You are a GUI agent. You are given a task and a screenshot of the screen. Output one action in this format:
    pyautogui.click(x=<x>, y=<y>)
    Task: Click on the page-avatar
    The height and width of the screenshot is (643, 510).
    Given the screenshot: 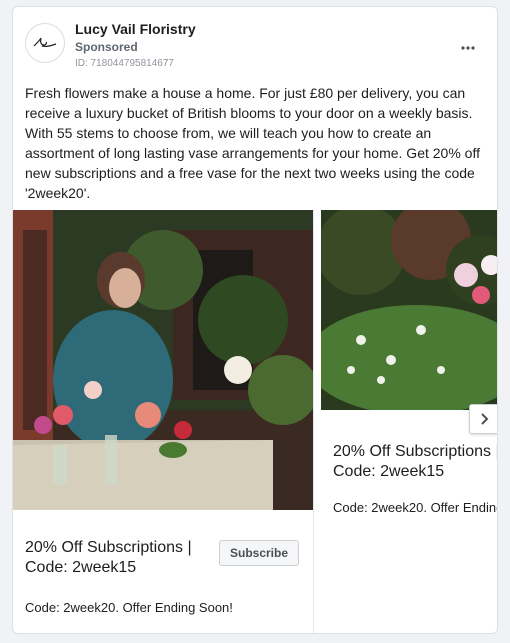 What is the action you would take?
    pyautogui.click(x=45, y=43)
    